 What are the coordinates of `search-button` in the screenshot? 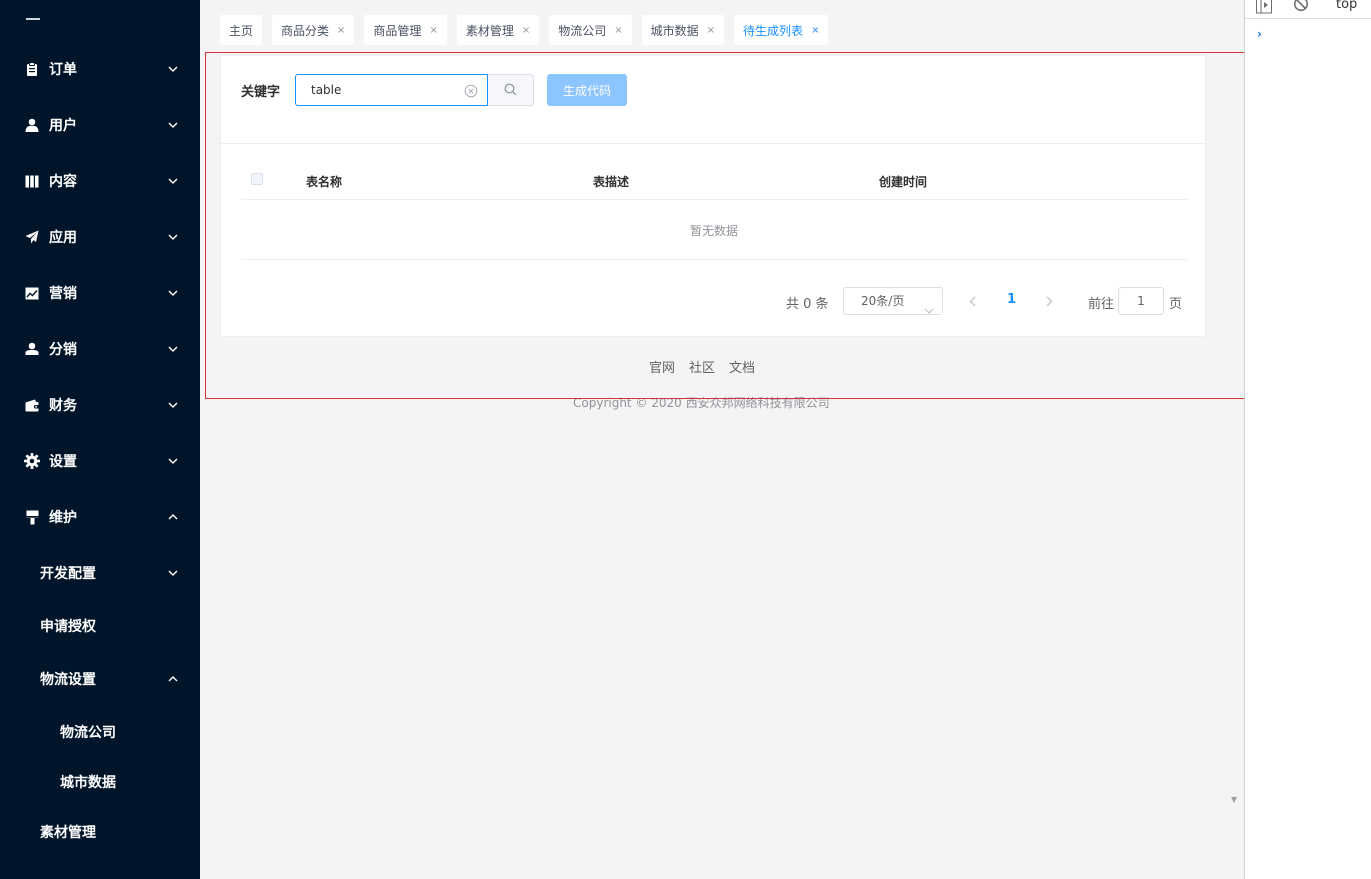 It's located at (511, 90).